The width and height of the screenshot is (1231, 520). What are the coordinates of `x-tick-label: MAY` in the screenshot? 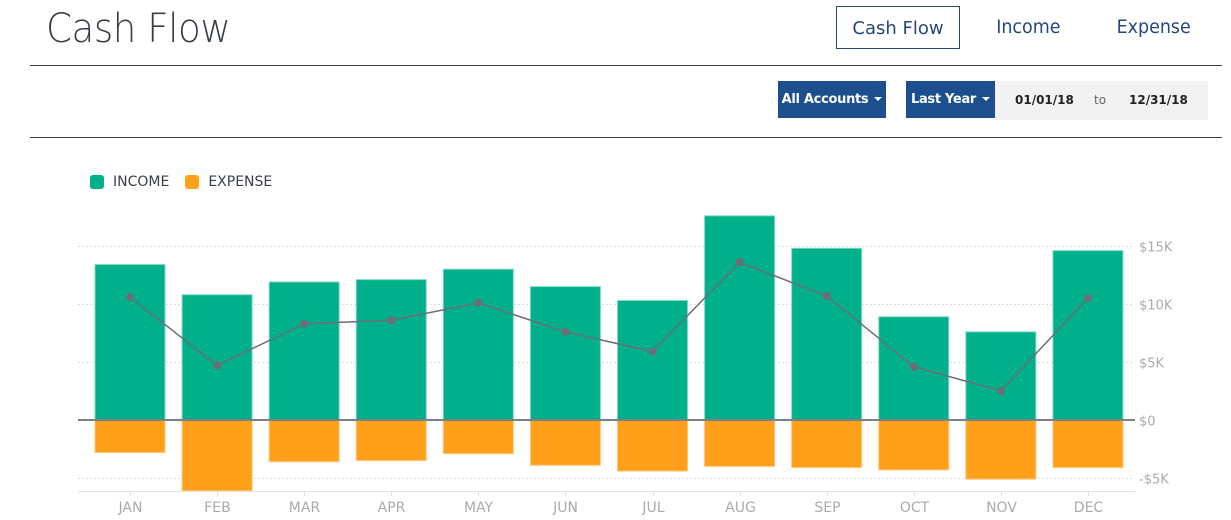 It's located at (479, 508).